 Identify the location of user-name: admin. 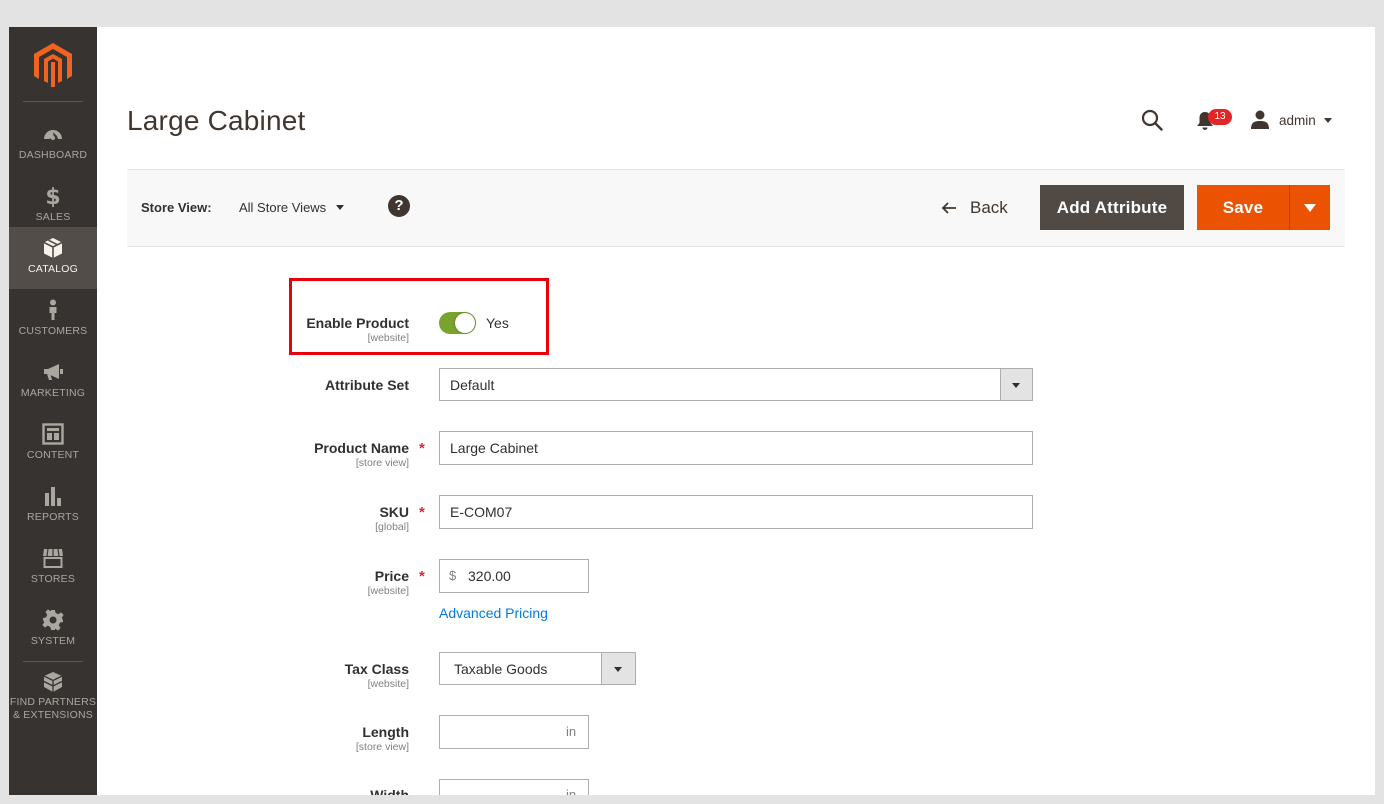
(1297, 120).